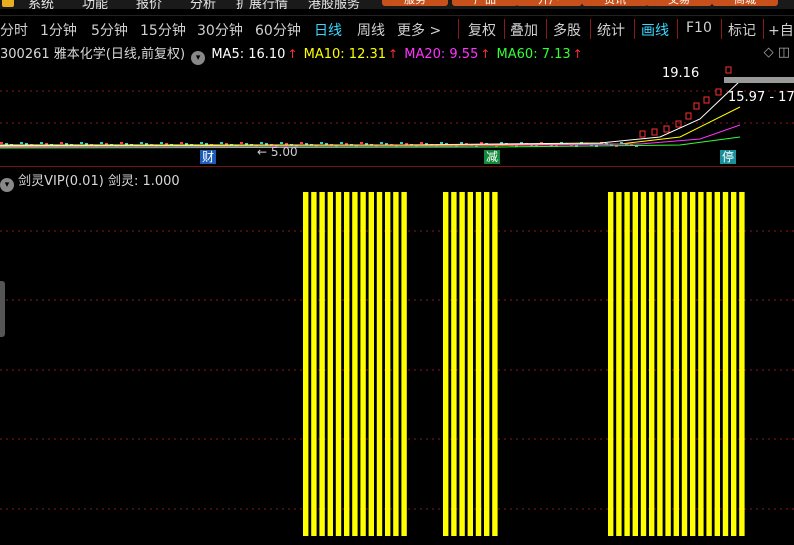 Image resolution: width=794 pixels, height=545 pixels. I want to click on orange-button-account: 开户, so click(549, 3).